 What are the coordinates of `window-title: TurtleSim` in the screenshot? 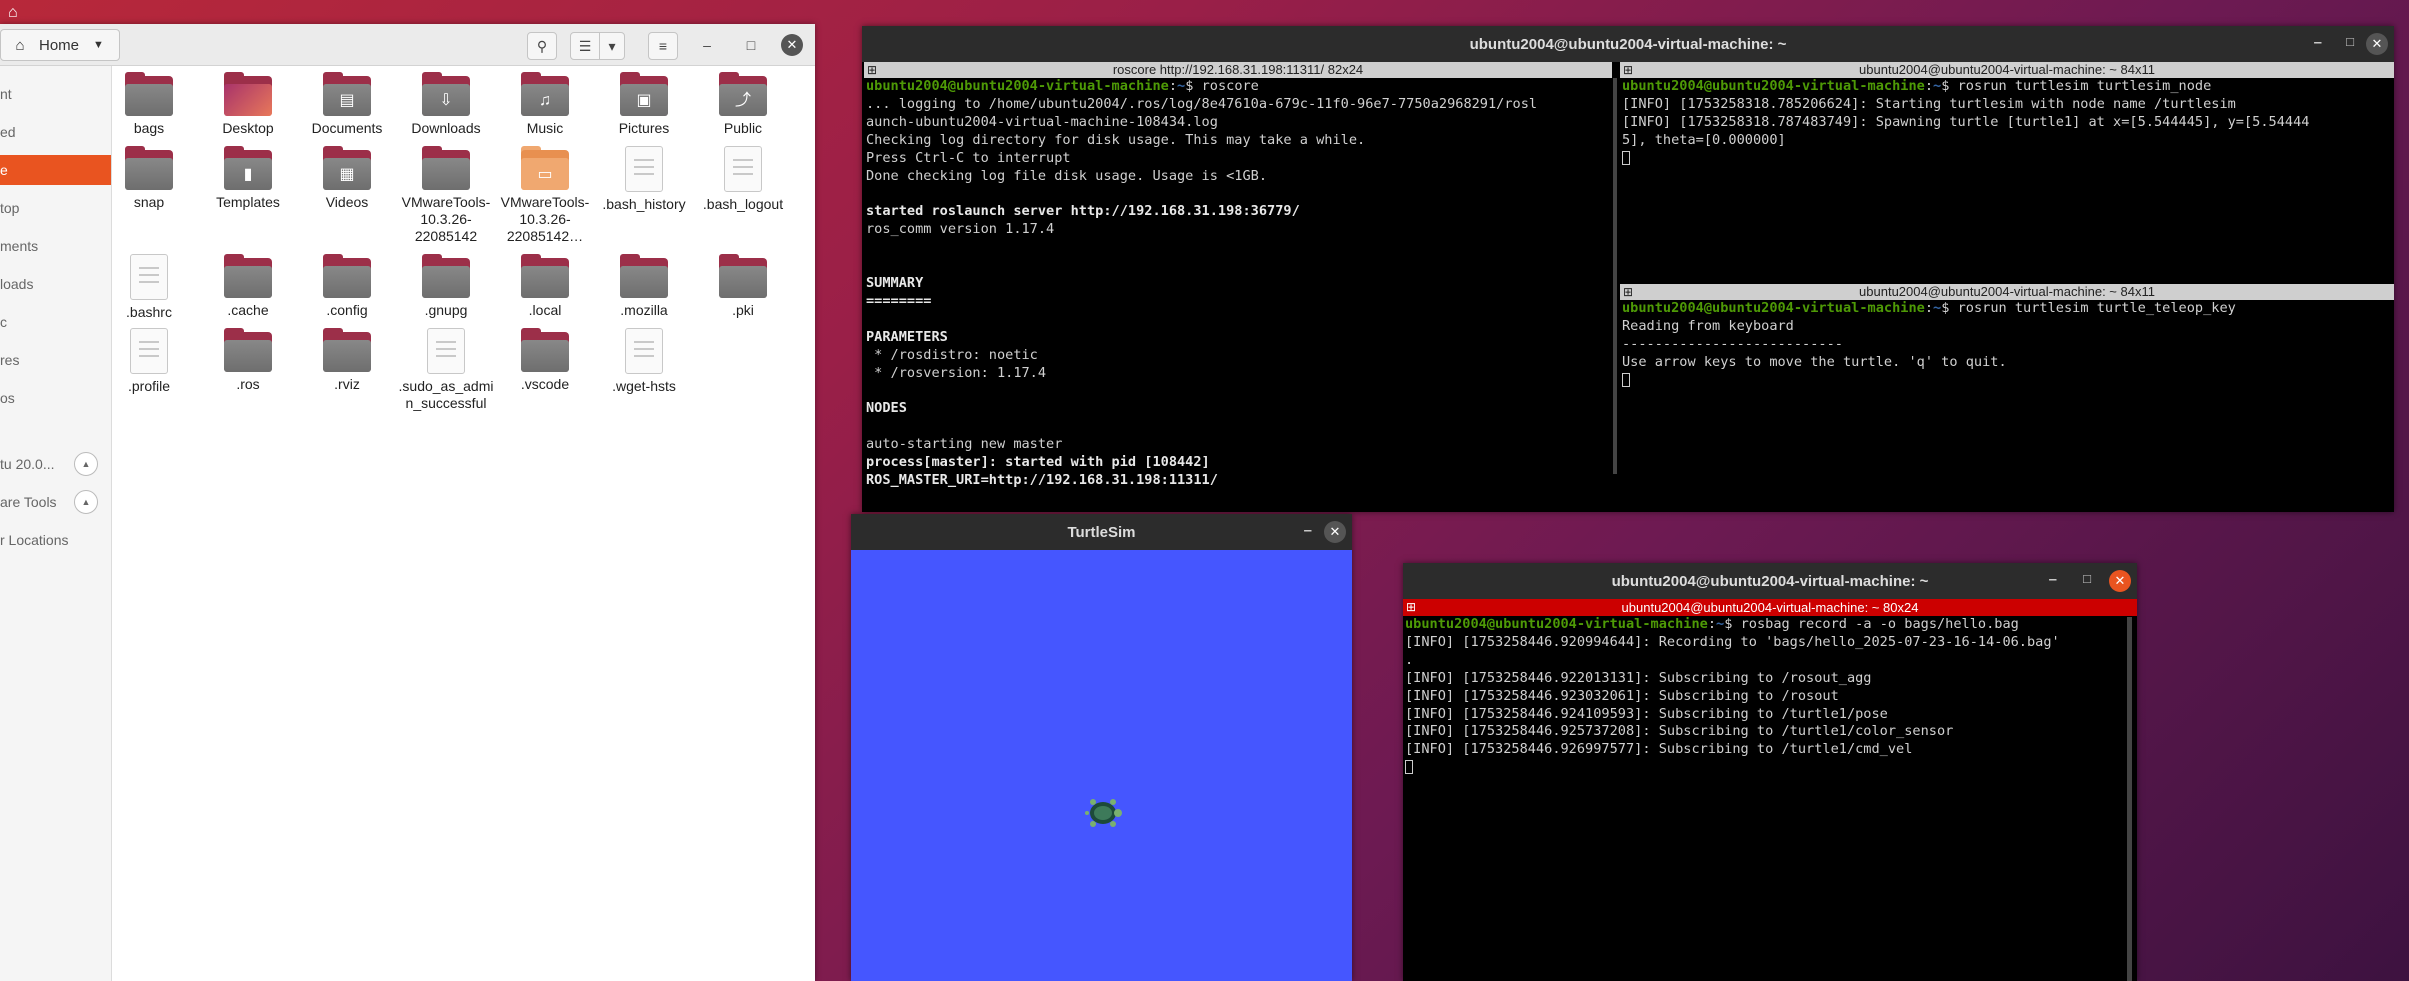 It's located at (1101, 532).